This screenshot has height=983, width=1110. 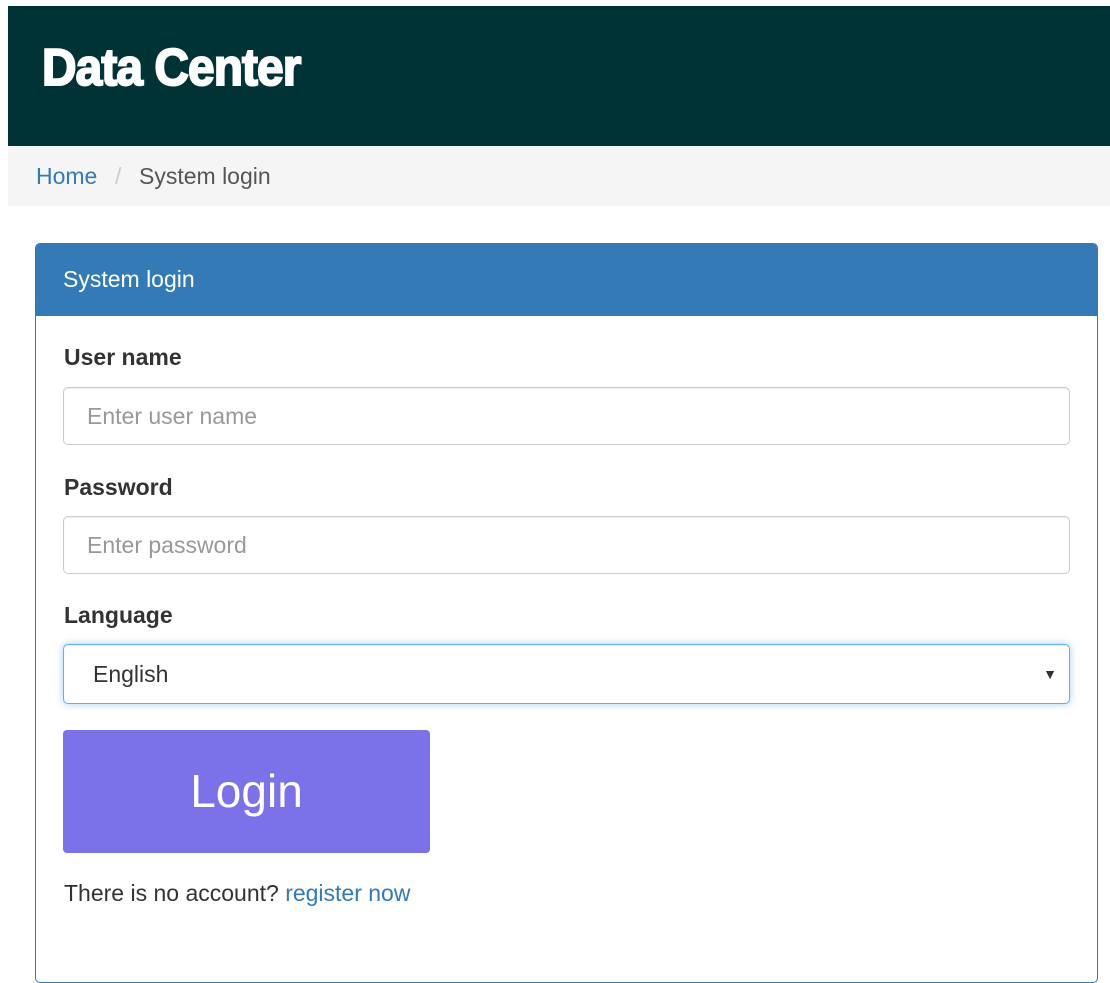 What do you see at coordinates (566, 416) in the screenshot?
I see `username-input` at bounding box center [566, 416].